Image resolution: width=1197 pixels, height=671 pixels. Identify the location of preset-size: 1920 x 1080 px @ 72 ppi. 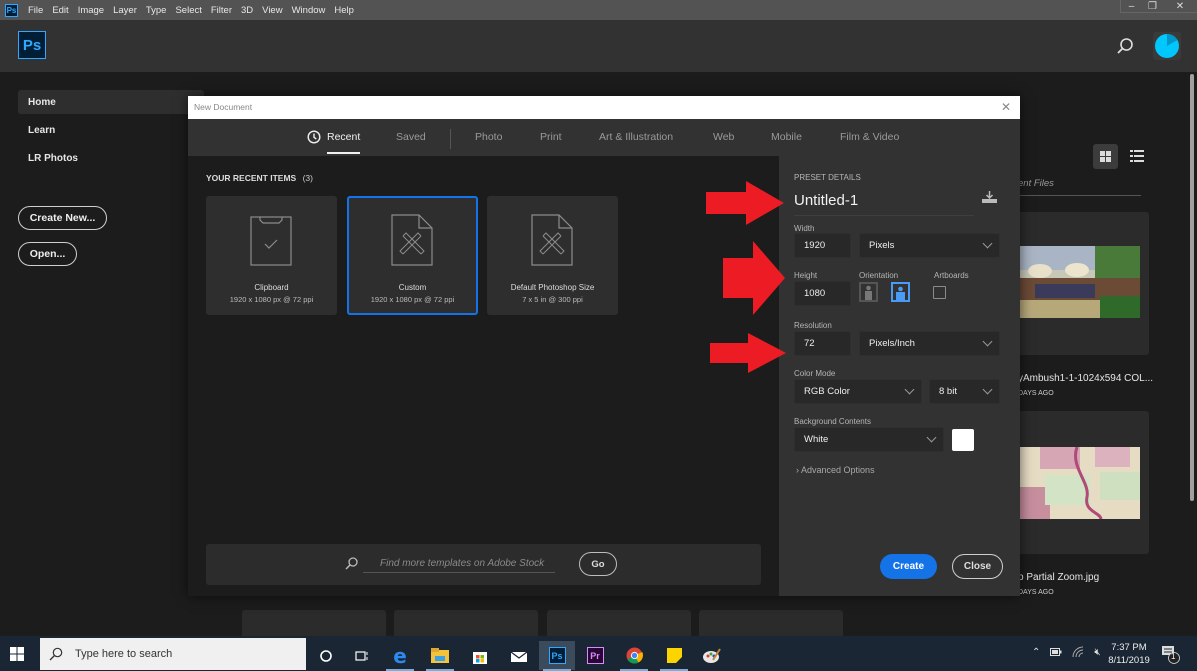
(412, 299).